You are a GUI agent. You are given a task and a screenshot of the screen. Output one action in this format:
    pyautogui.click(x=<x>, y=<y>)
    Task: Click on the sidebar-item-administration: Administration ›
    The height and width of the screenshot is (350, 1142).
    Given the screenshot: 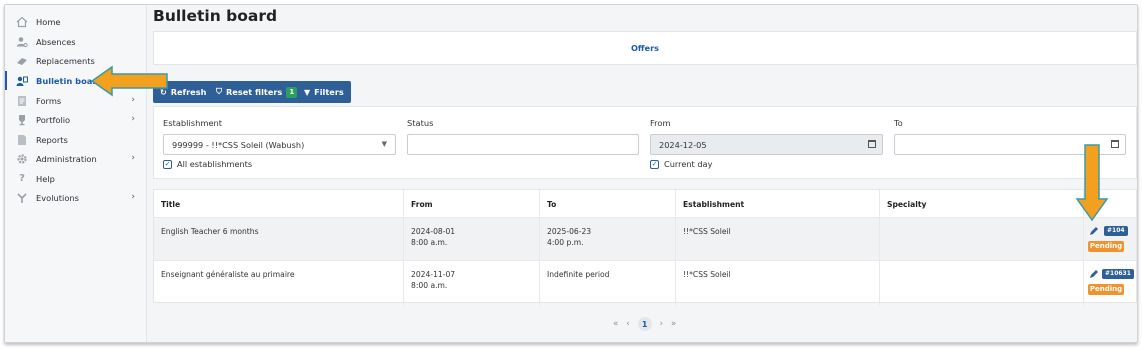 What is the action you would take?
    pyautogui.click(x=76, y=158)
    